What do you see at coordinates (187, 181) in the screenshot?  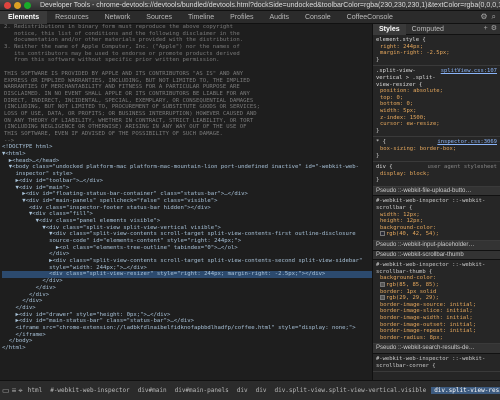 I see `dom-node-line: ▶<div id="toolbar">…</div>` at bounding box center [187, 181].